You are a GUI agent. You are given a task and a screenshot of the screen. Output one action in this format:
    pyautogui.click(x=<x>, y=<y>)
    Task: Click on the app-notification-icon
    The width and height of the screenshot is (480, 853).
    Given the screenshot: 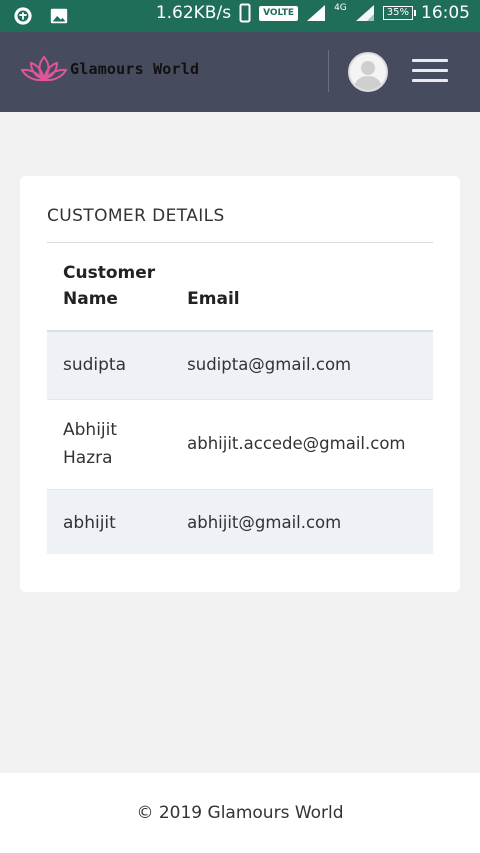 What is the action you would take?
    pyautogui.click(x=23, y=16)
    